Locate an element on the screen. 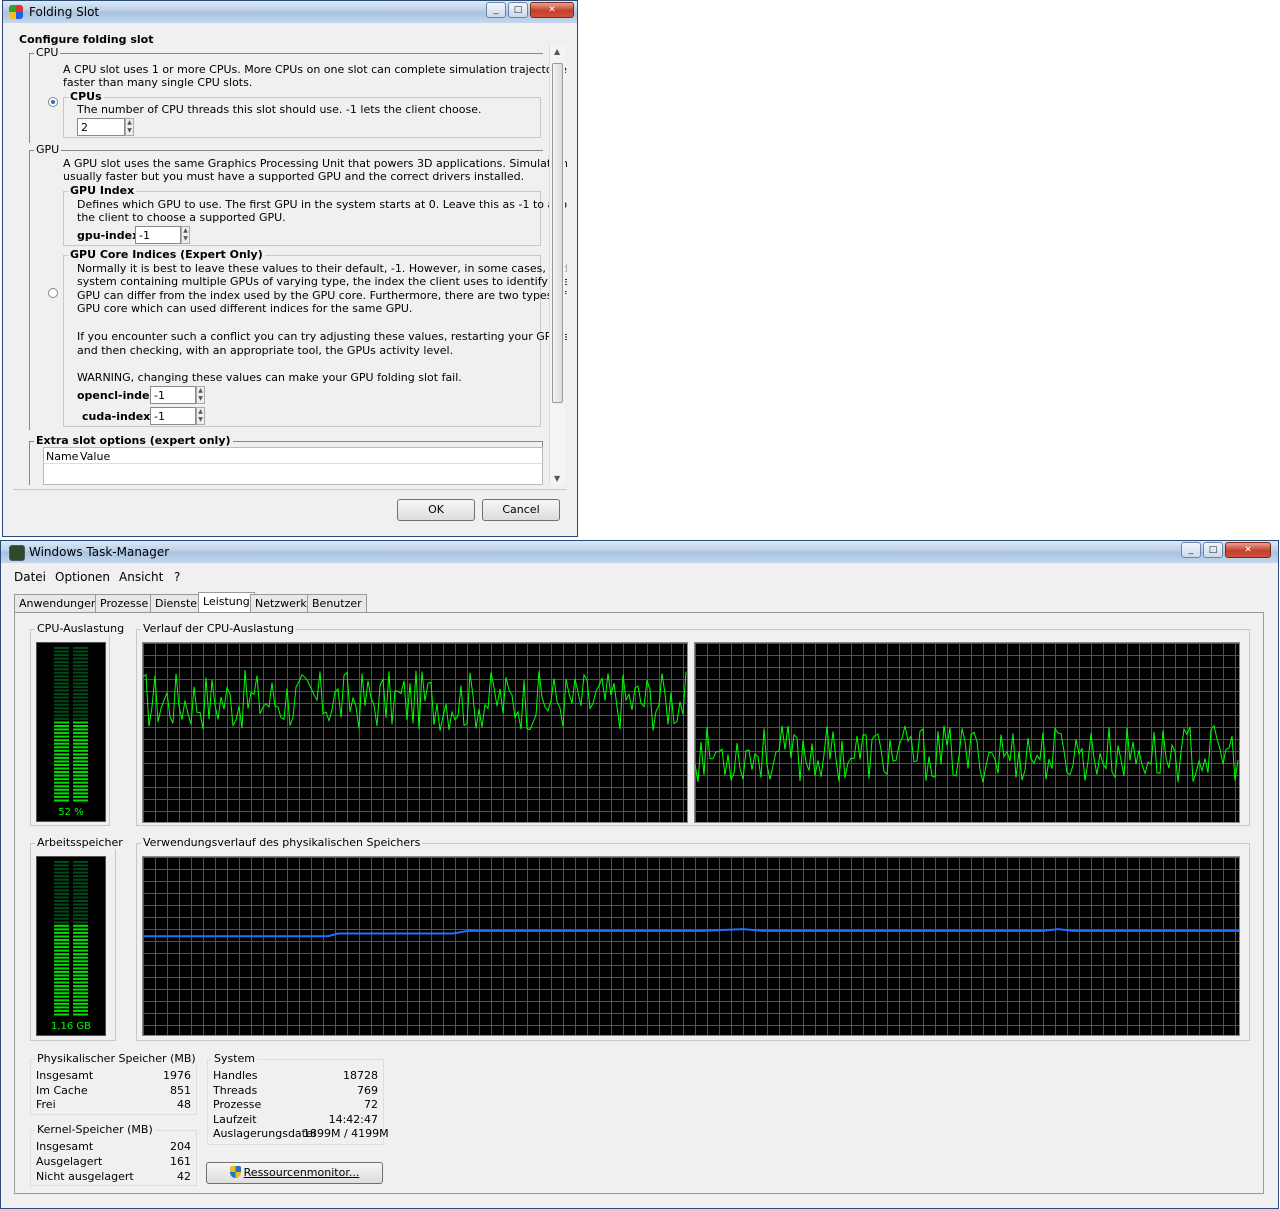 The width and height of the screenshot is (1280, 1209). tab-leistung: Leistung is located at coordinates (226, 602).